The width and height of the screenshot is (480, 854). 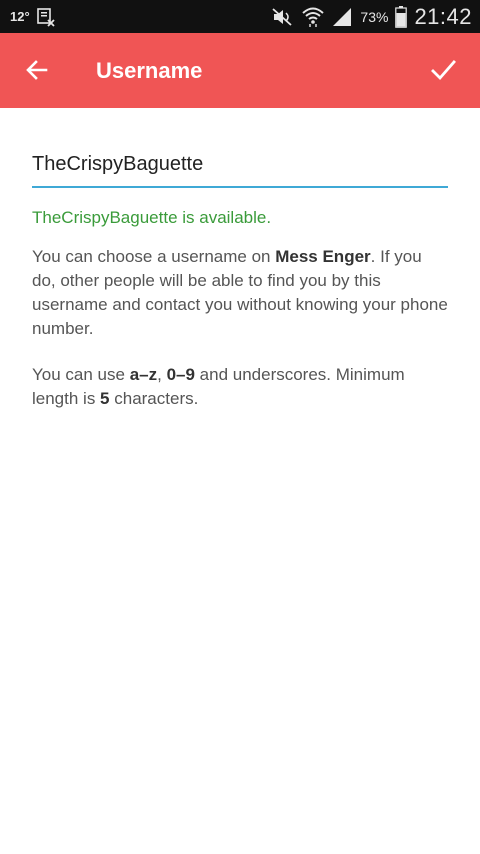 I want to click on app-bar: Username, so click(x=240, y=70).